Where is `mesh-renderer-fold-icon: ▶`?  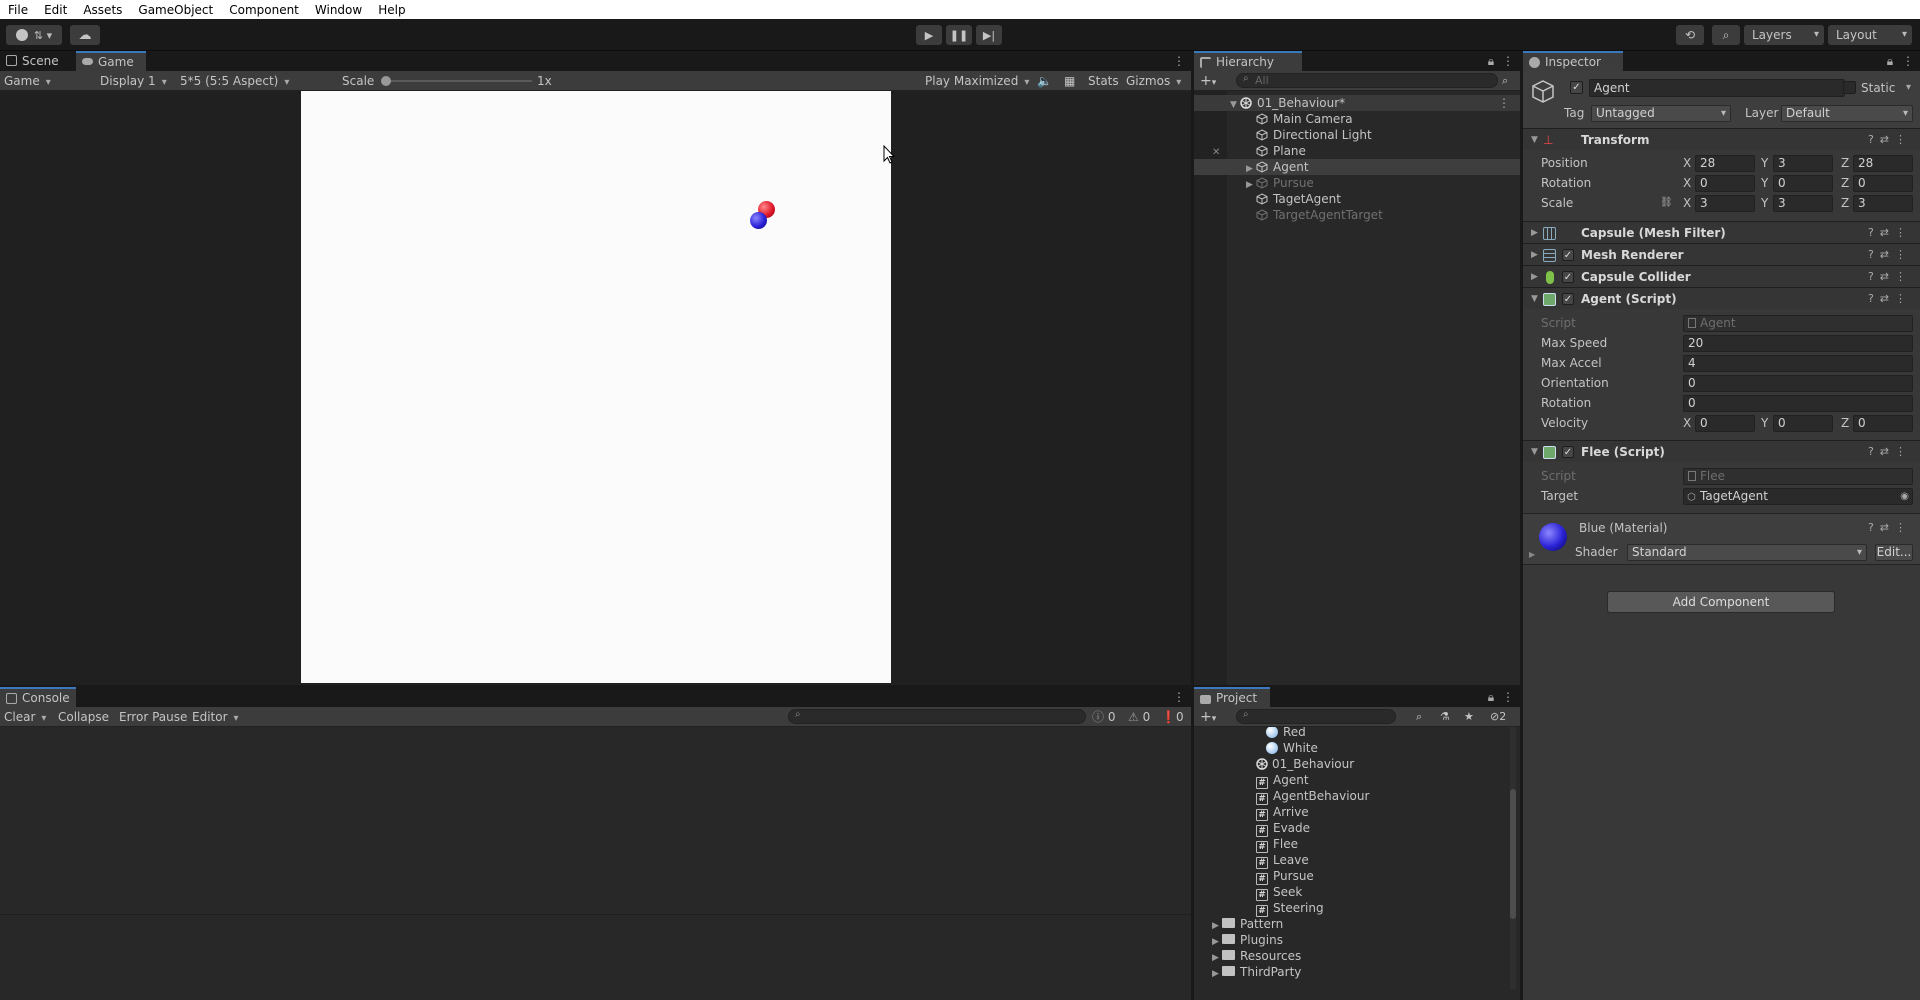 mesh-renderer-fold-icon: ▶ is located at coordinates (1534, 255).